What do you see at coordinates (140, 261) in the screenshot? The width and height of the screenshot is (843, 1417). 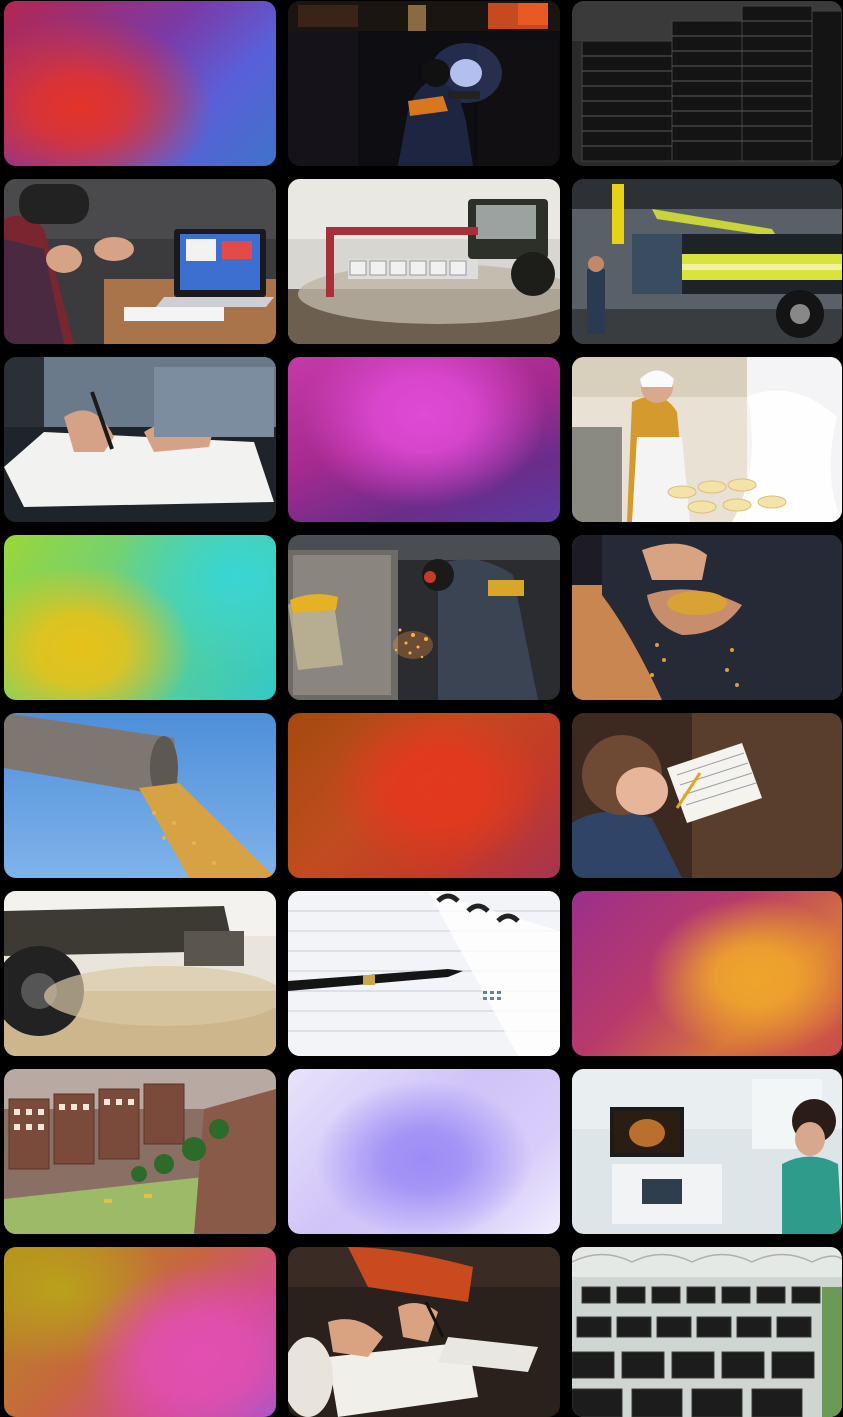 I see `meeting-laptop-photo` at bounding box center [140, 261].